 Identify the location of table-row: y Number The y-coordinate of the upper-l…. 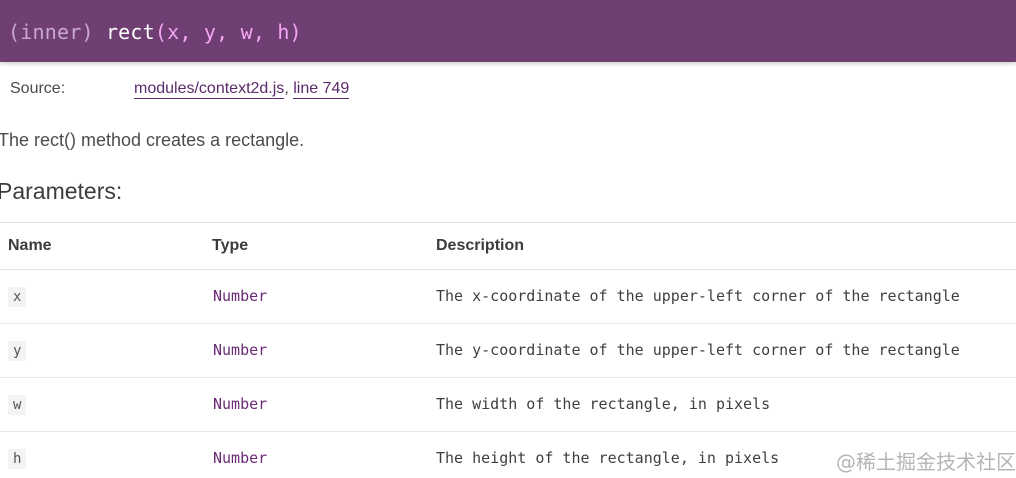
(508, 350).